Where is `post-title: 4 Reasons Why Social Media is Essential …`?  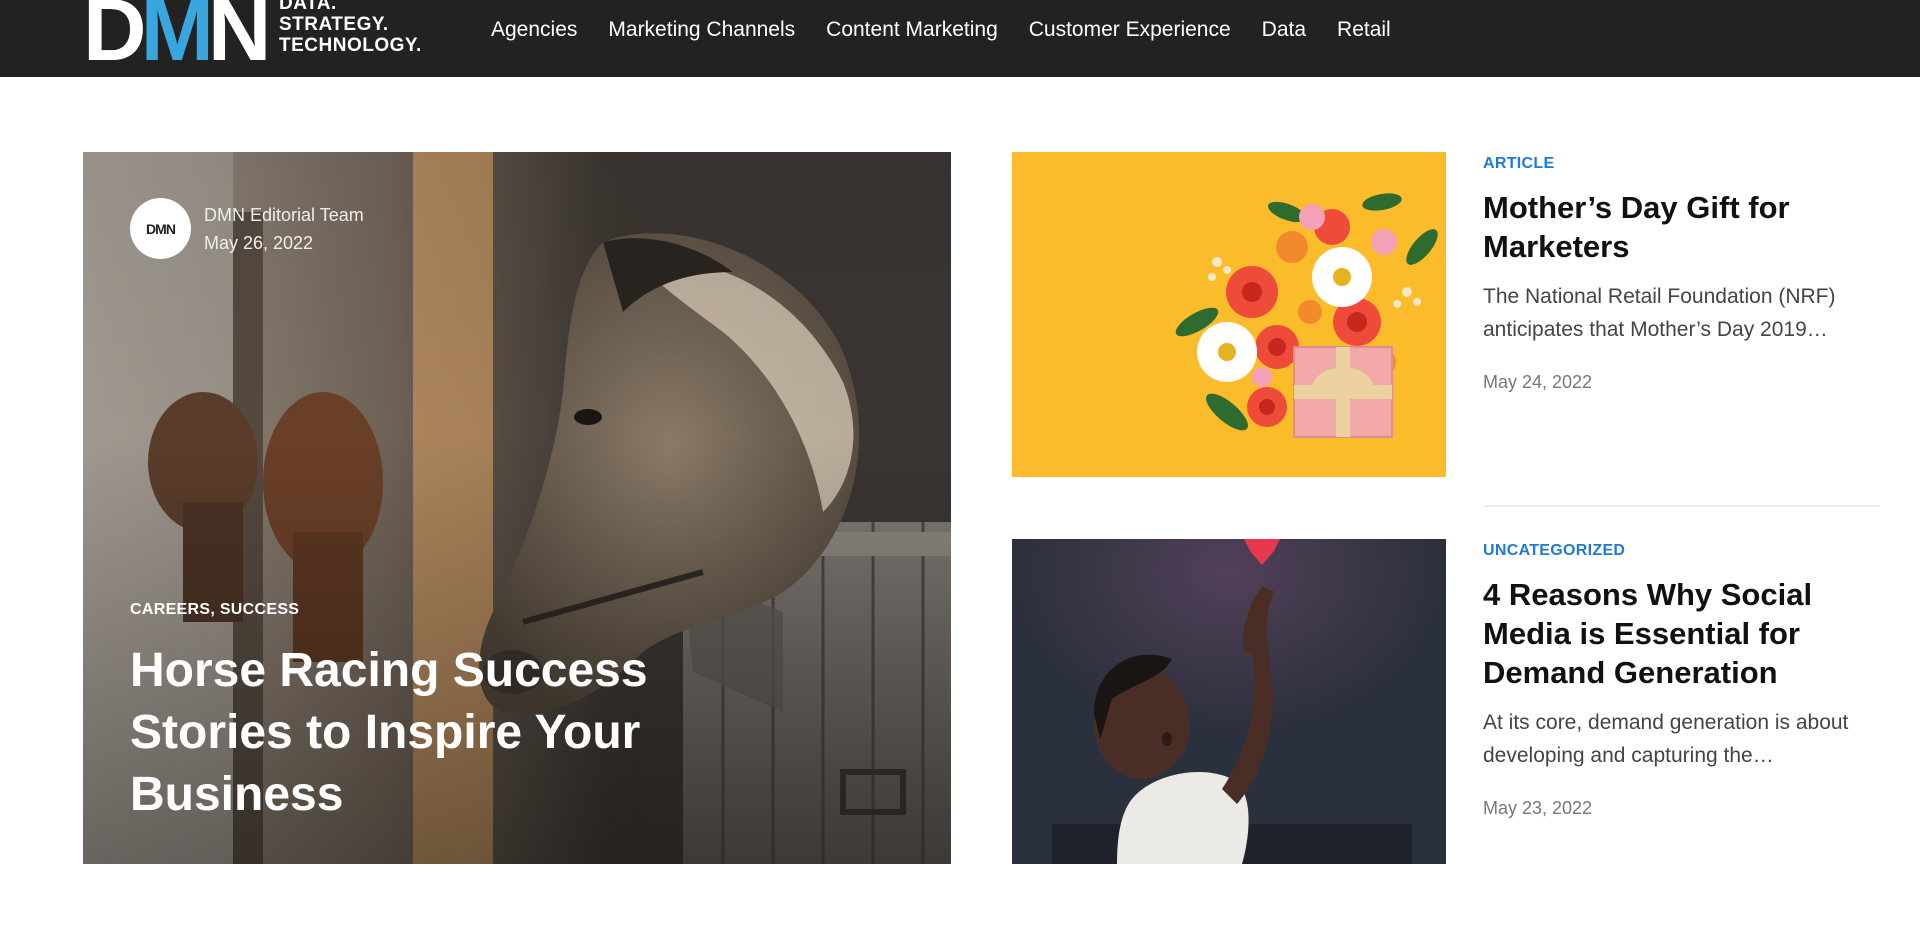 post-title: 4 Reasons Why Social Media is Essential … is located at coordinates (1683, 633).